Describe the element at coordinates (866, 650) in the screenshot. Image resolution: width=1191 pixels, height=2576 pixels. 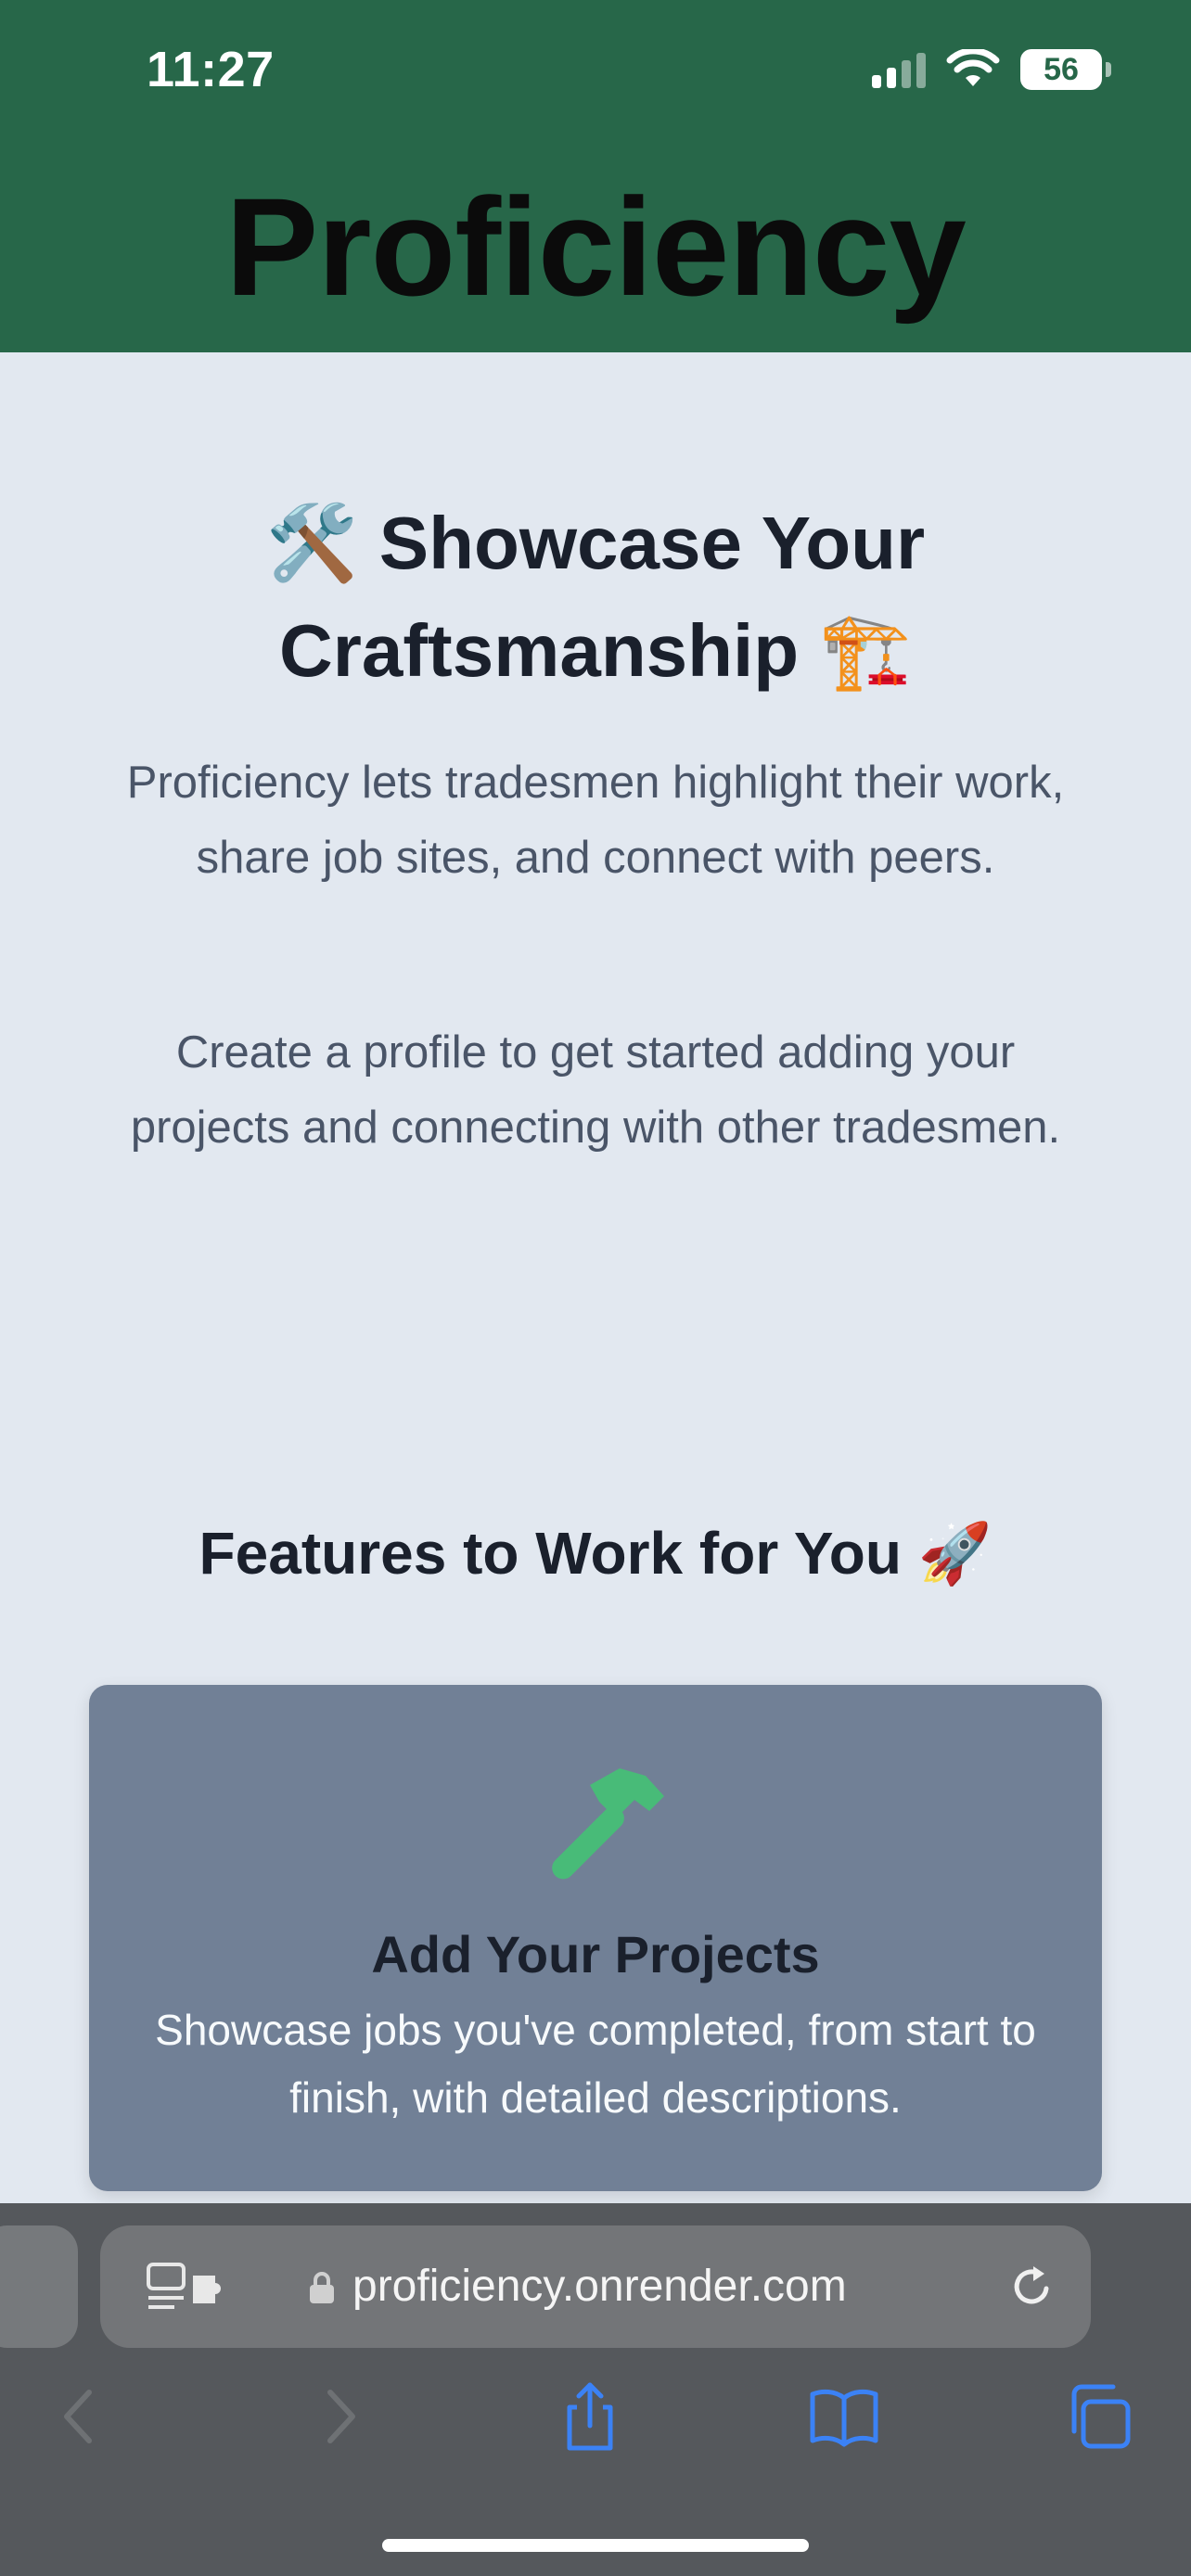
I see `crane-emoji-icon: 🏗️` at that location.